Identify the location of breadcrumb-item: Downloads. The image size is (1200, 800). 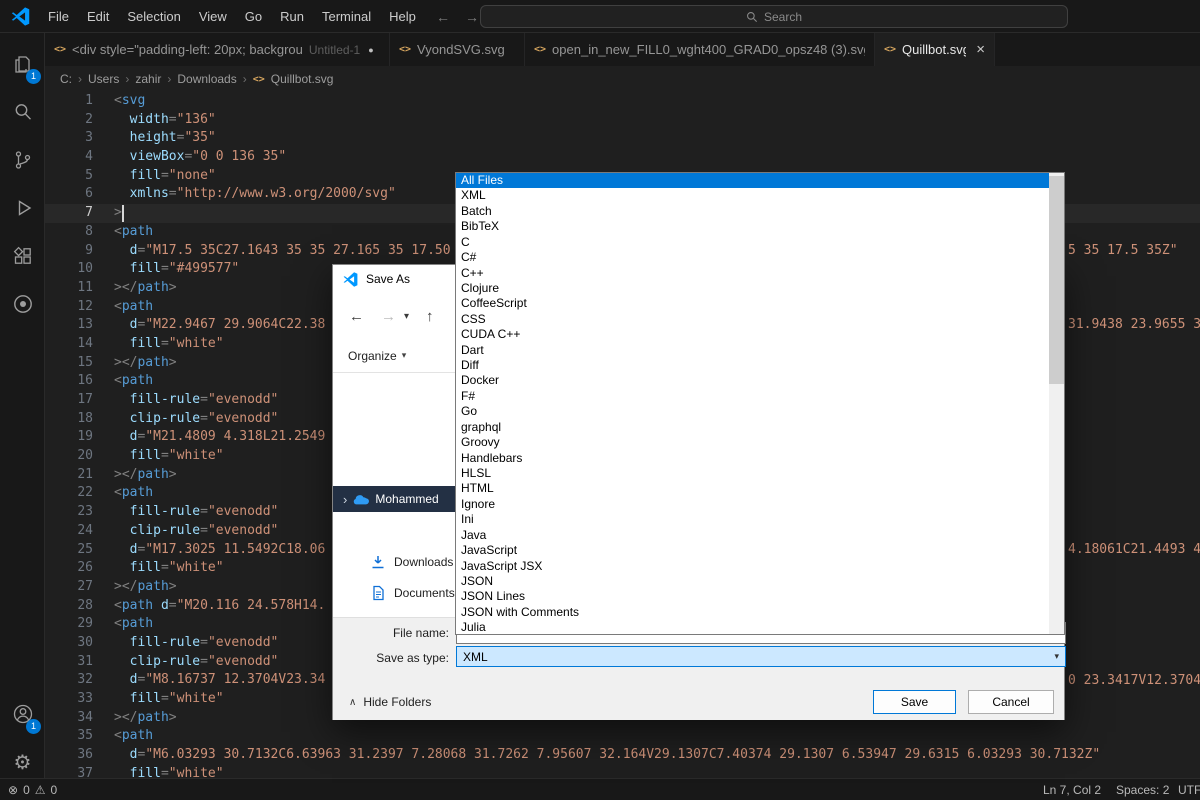
(206, 79).